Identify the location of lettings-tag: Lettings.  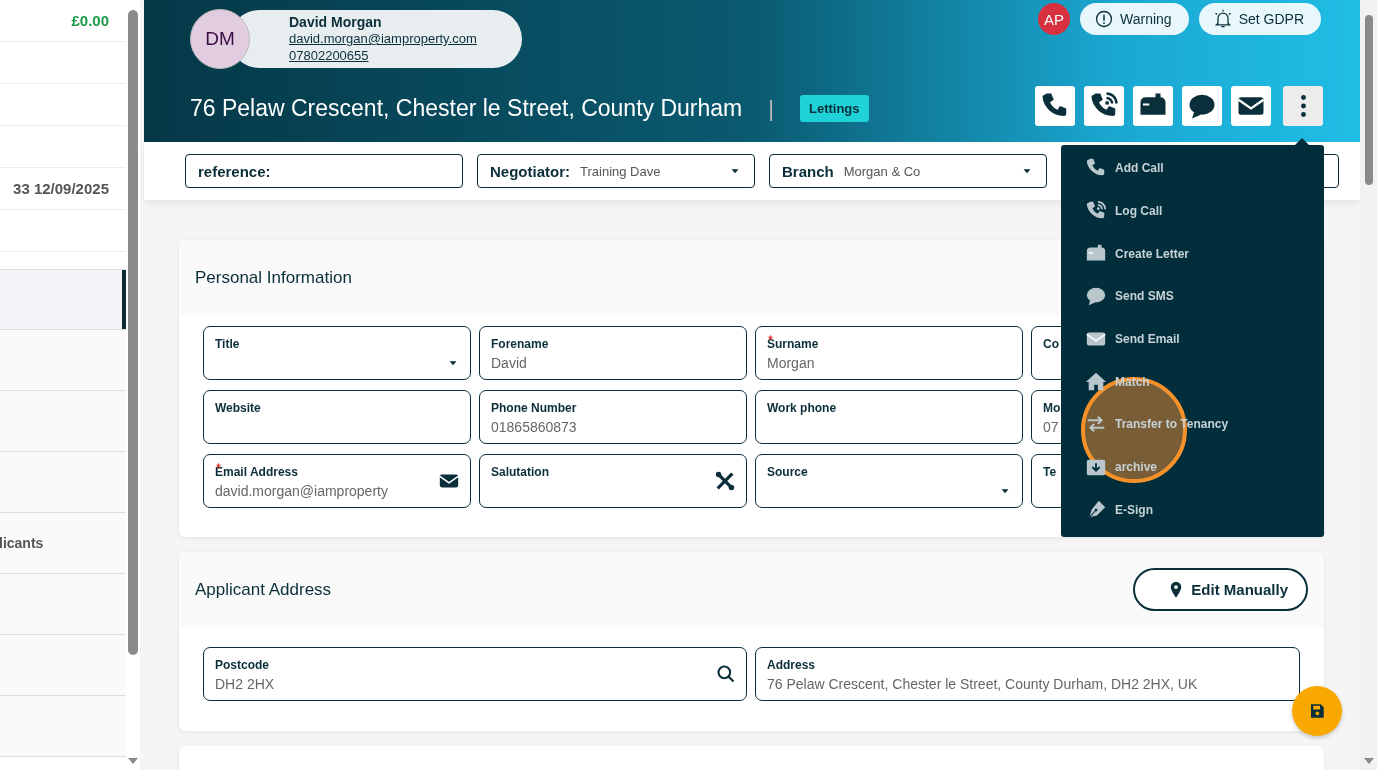
(834, 108).